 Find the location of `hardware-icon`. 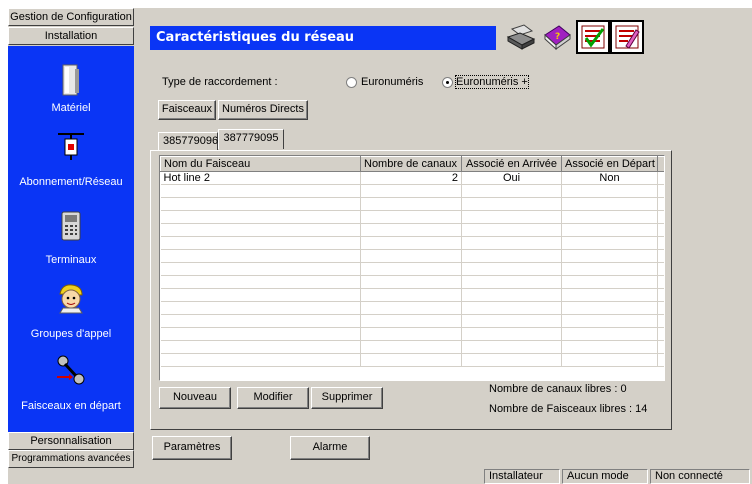

hardware-icon is located at coordinates (71, 80).